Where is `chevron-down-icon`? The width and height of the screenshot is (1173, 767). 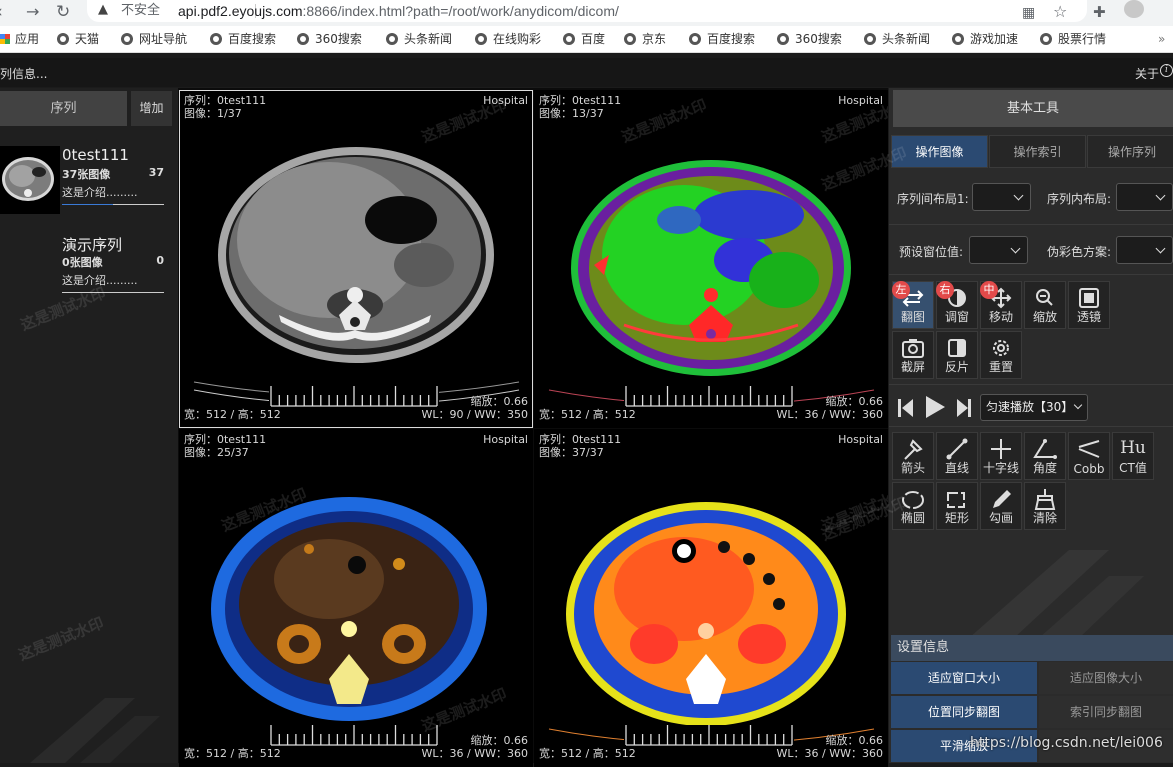 chevron-down-icon is located at coordinates (1078, 405).